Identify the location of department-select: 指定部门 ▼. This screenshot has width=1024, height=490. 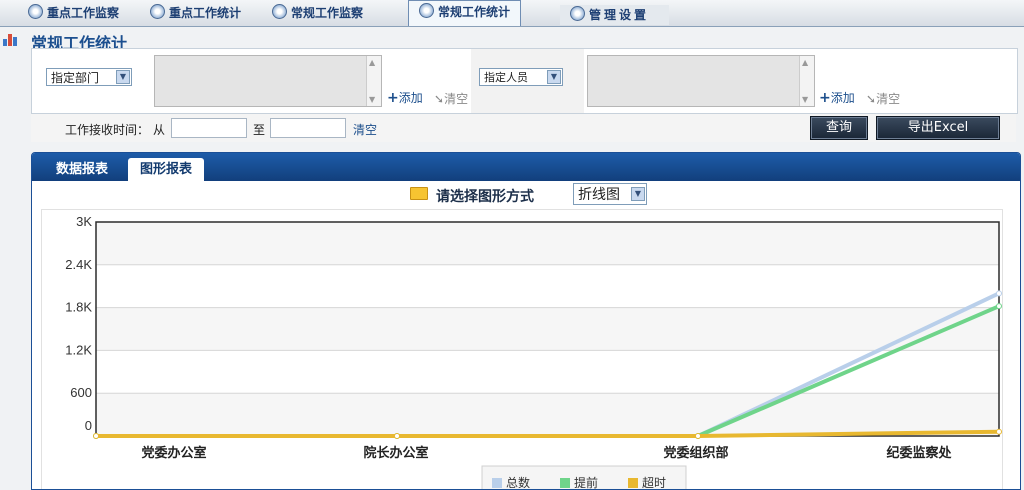
(89, 77).